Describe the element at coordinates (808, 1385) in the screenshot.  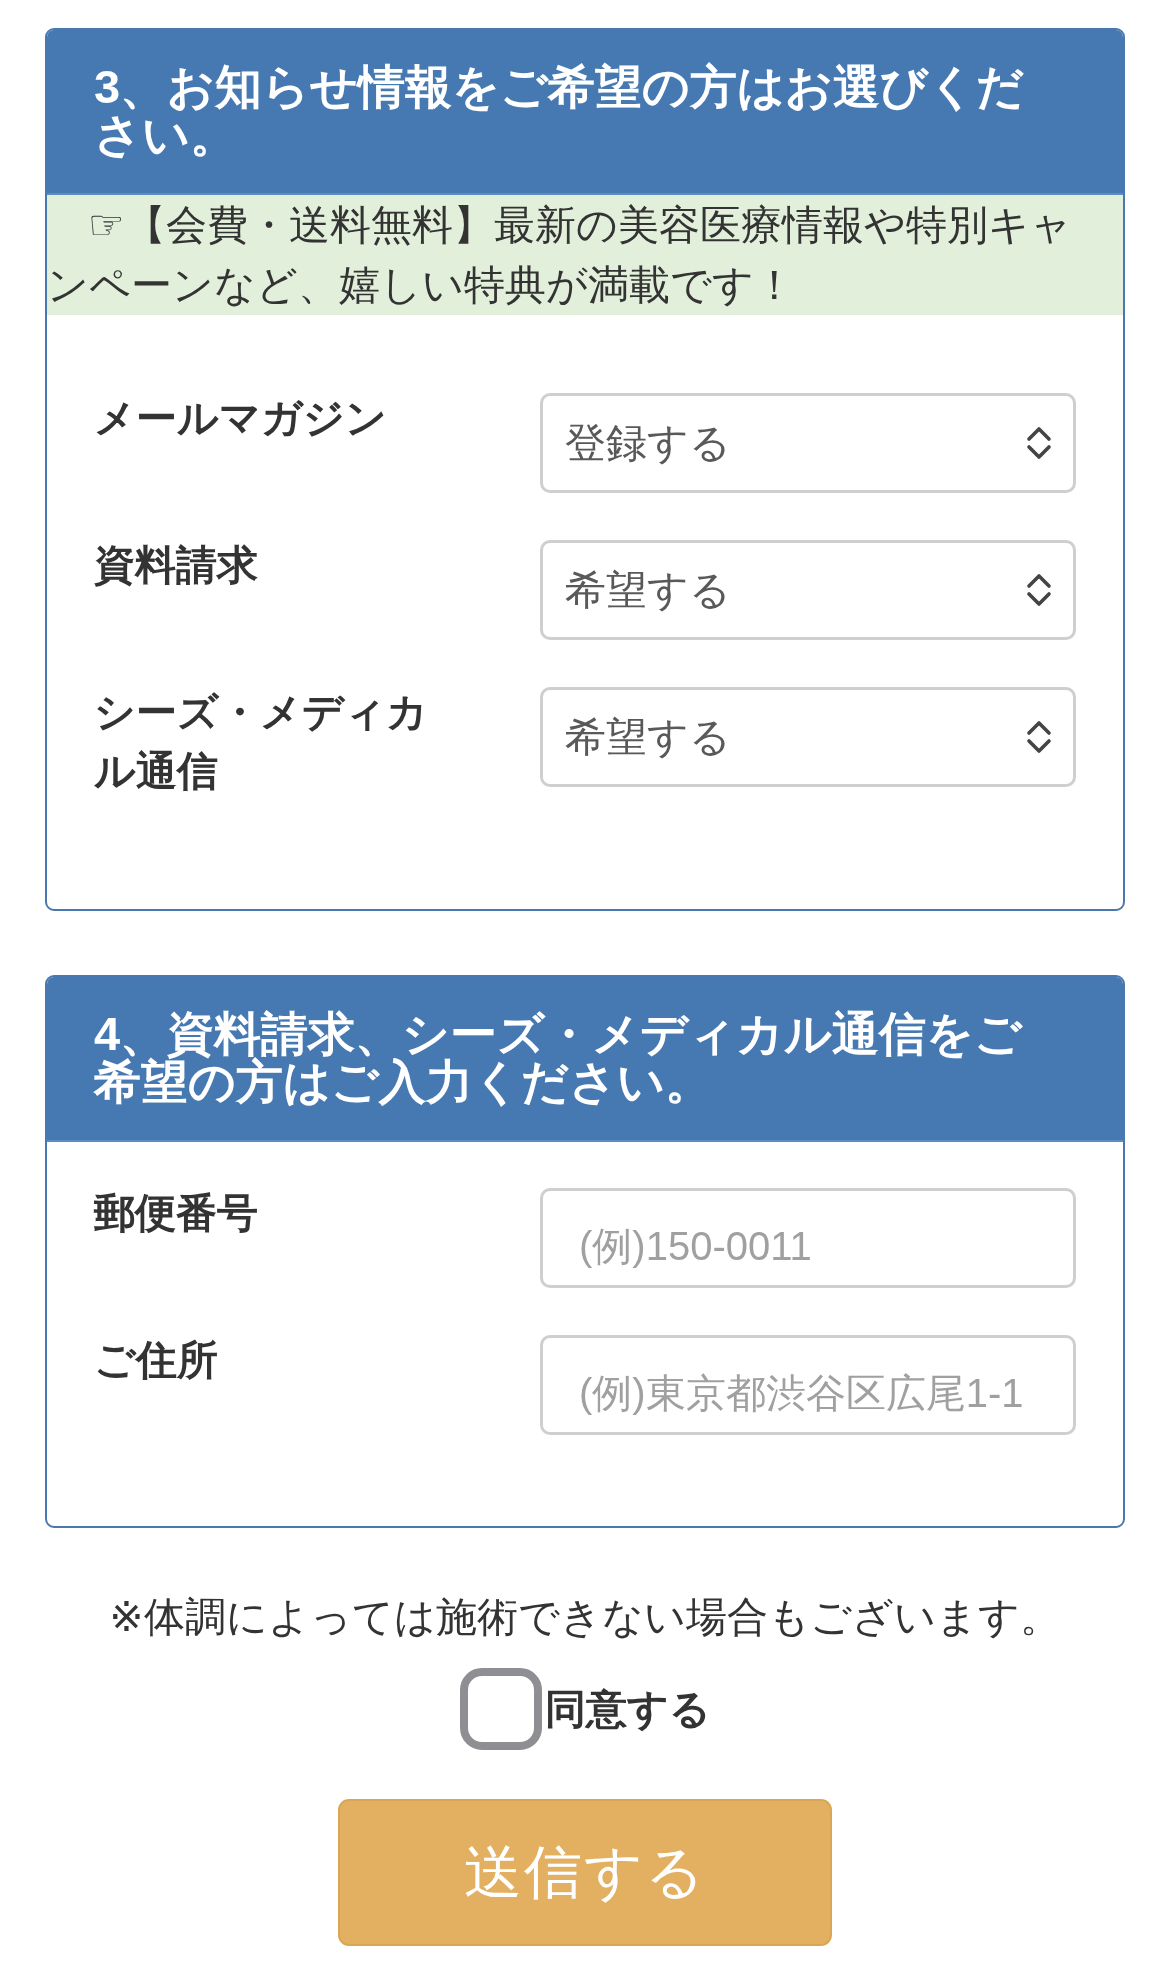
I see `input-field: (例)東京都渋谷区広尾1-1` at that location.